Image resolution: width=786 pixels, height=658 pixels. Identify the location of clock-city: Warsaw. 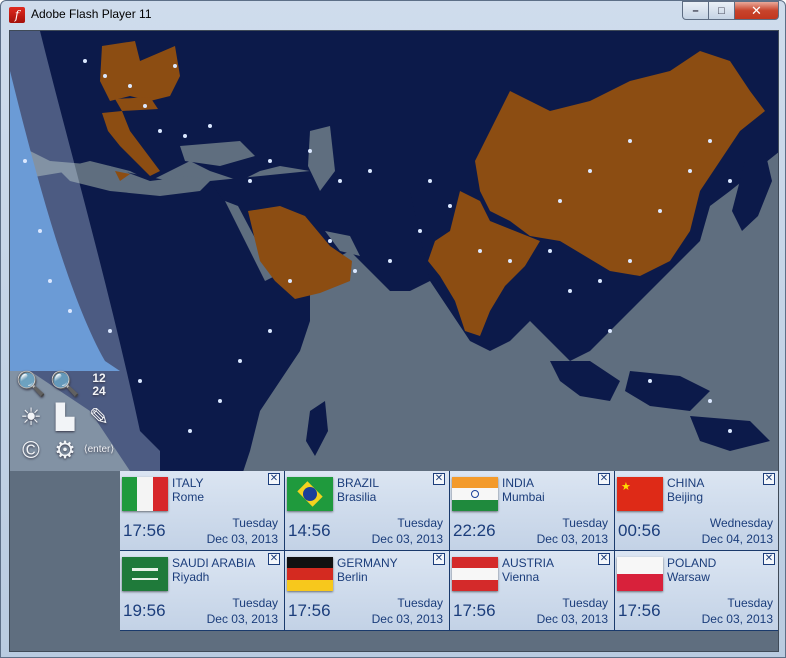
(688, 577).